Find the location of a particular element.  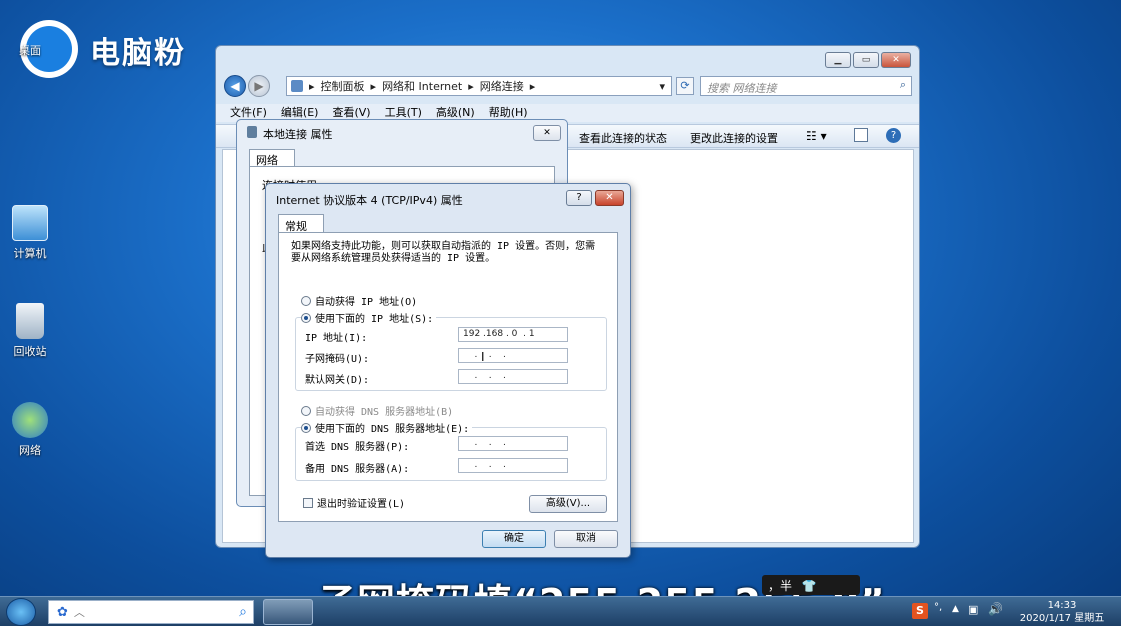

forward-button: ▶ is located at coordinates (259, 86).